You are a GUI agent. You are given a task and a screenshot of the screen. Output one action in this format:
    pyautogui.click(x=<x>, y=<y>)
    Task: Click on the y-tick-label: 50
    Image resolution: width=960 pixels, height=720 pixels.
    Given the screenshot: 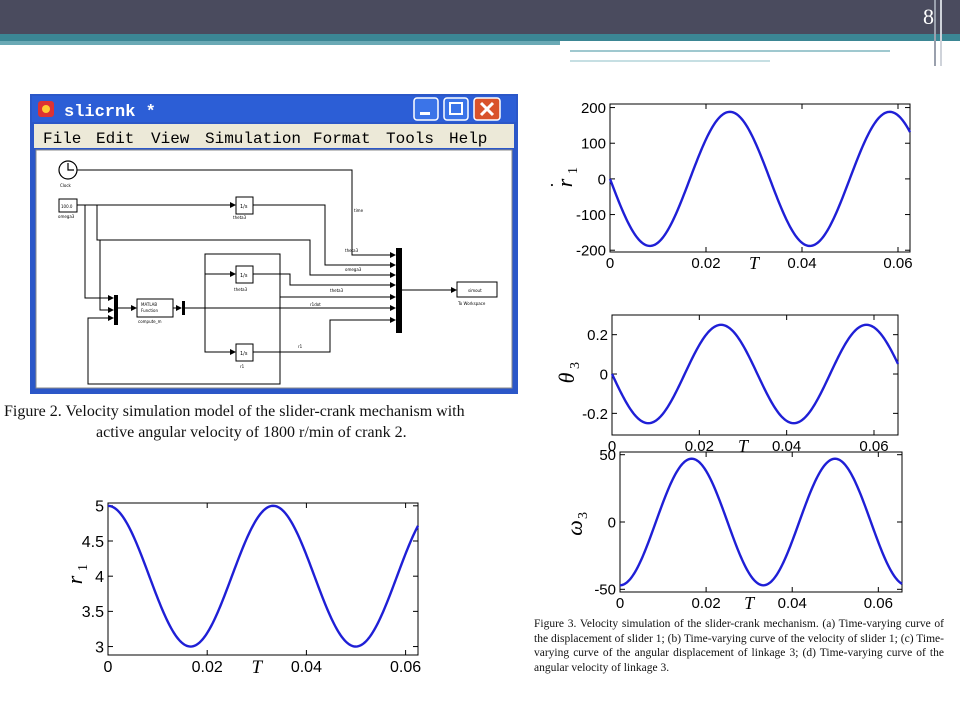 What is the action you would take?
    pyautogui.click(x=607, y=455)
    